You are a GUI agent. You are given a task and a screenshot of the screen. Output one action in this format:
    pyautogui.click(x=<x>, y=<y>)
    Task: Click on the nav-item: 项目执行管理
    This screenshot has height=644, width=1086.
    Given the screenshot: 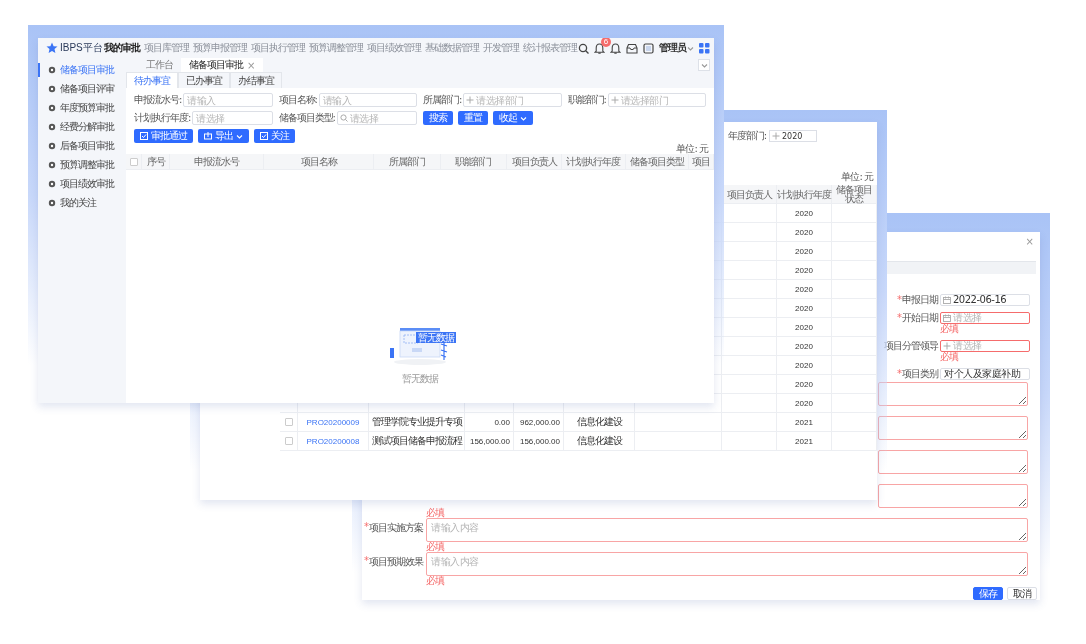 What is the action you would take?
    pyautogui.click(x=278, y=48)
    